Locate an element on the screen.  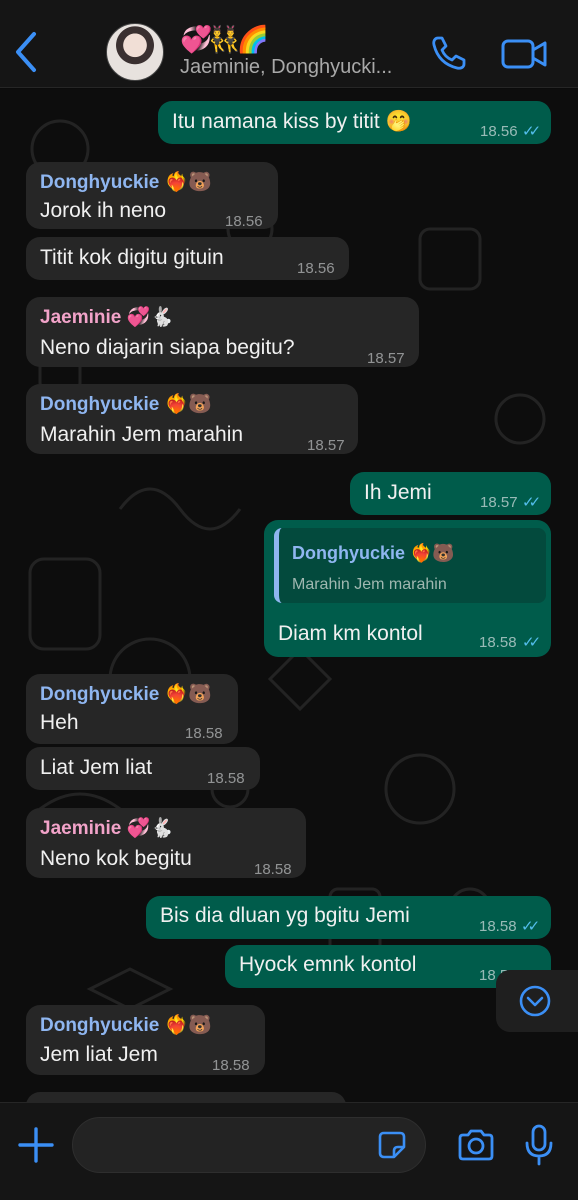
sticker-icon is located at coordinates (392, 1145).